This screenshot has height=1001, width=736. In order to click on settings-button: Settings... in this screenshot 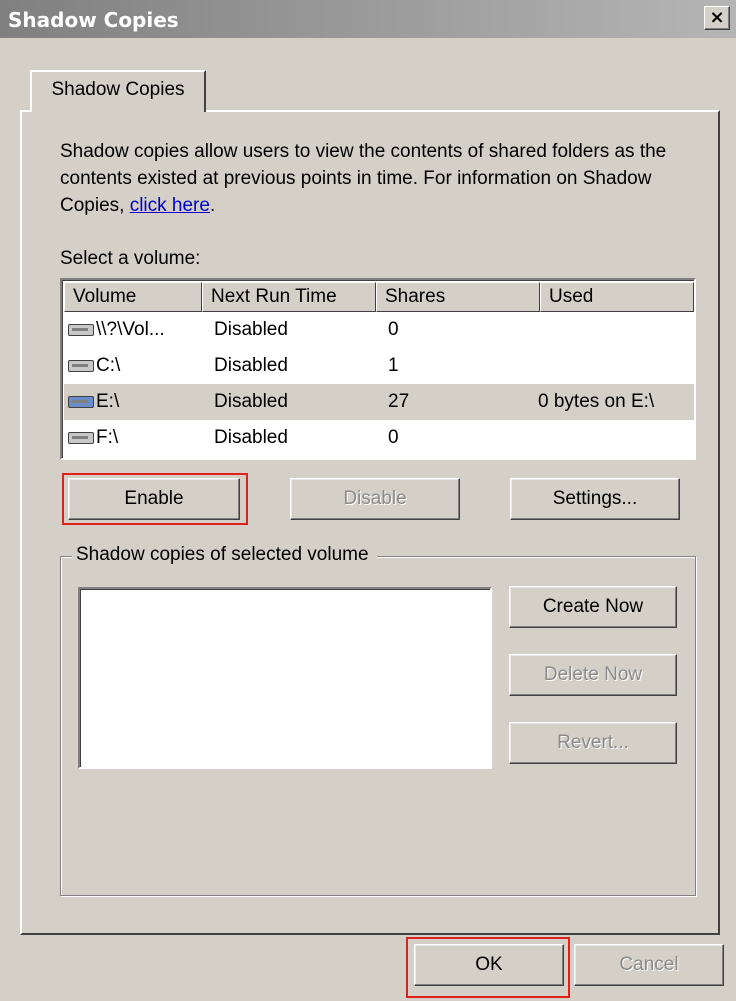, I will do `click(595, 499)`.